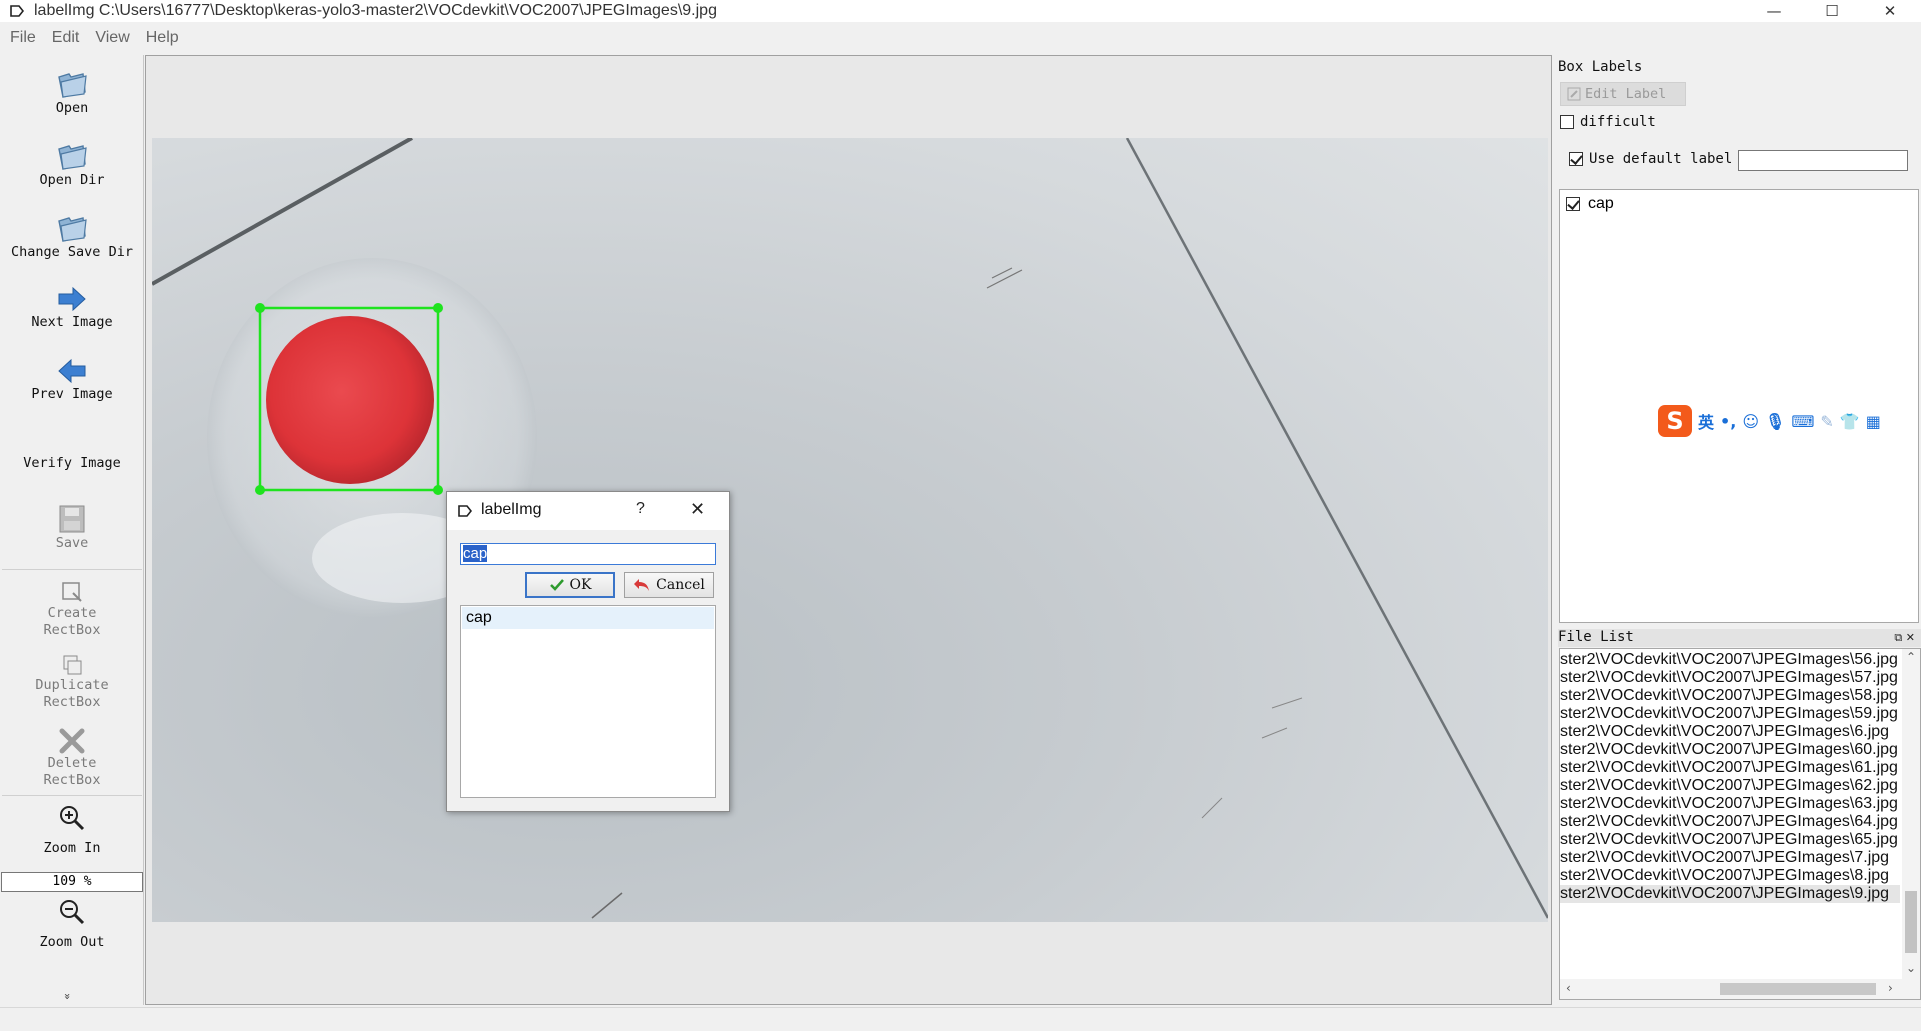 Image resolution: width=1921 pixels, height=1031 pixels. I want to click on duplicate-icon, so click(72, 665).